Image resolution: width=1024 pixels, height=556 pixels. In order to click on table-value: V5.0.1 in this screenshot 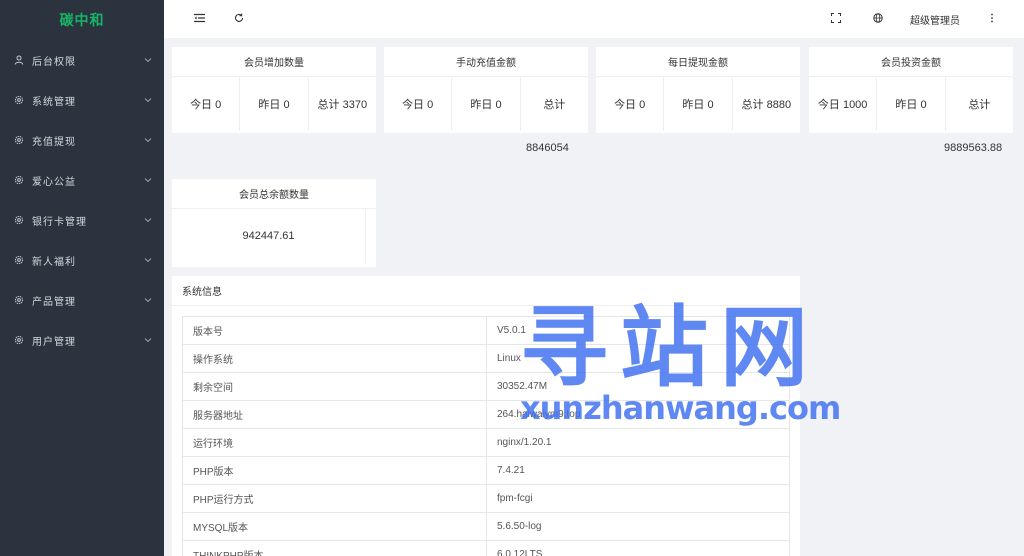, I will do `click(638, 330)`.